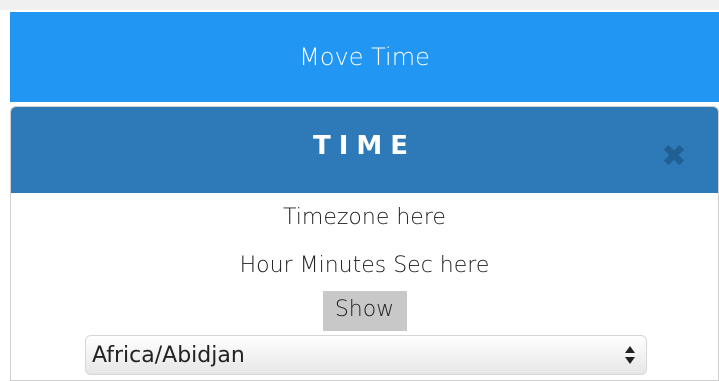  I want to click on move-time-label: Move Time, so click(364, 57).